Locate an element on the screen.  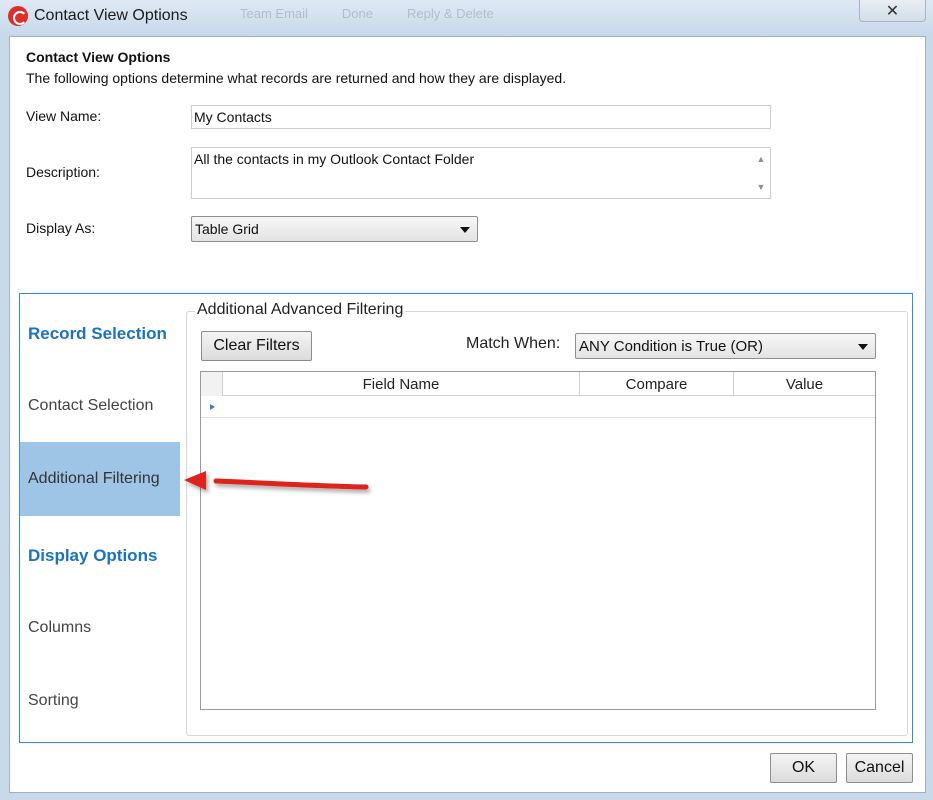
row-indicator-icon is located at coordinates (212, 407).